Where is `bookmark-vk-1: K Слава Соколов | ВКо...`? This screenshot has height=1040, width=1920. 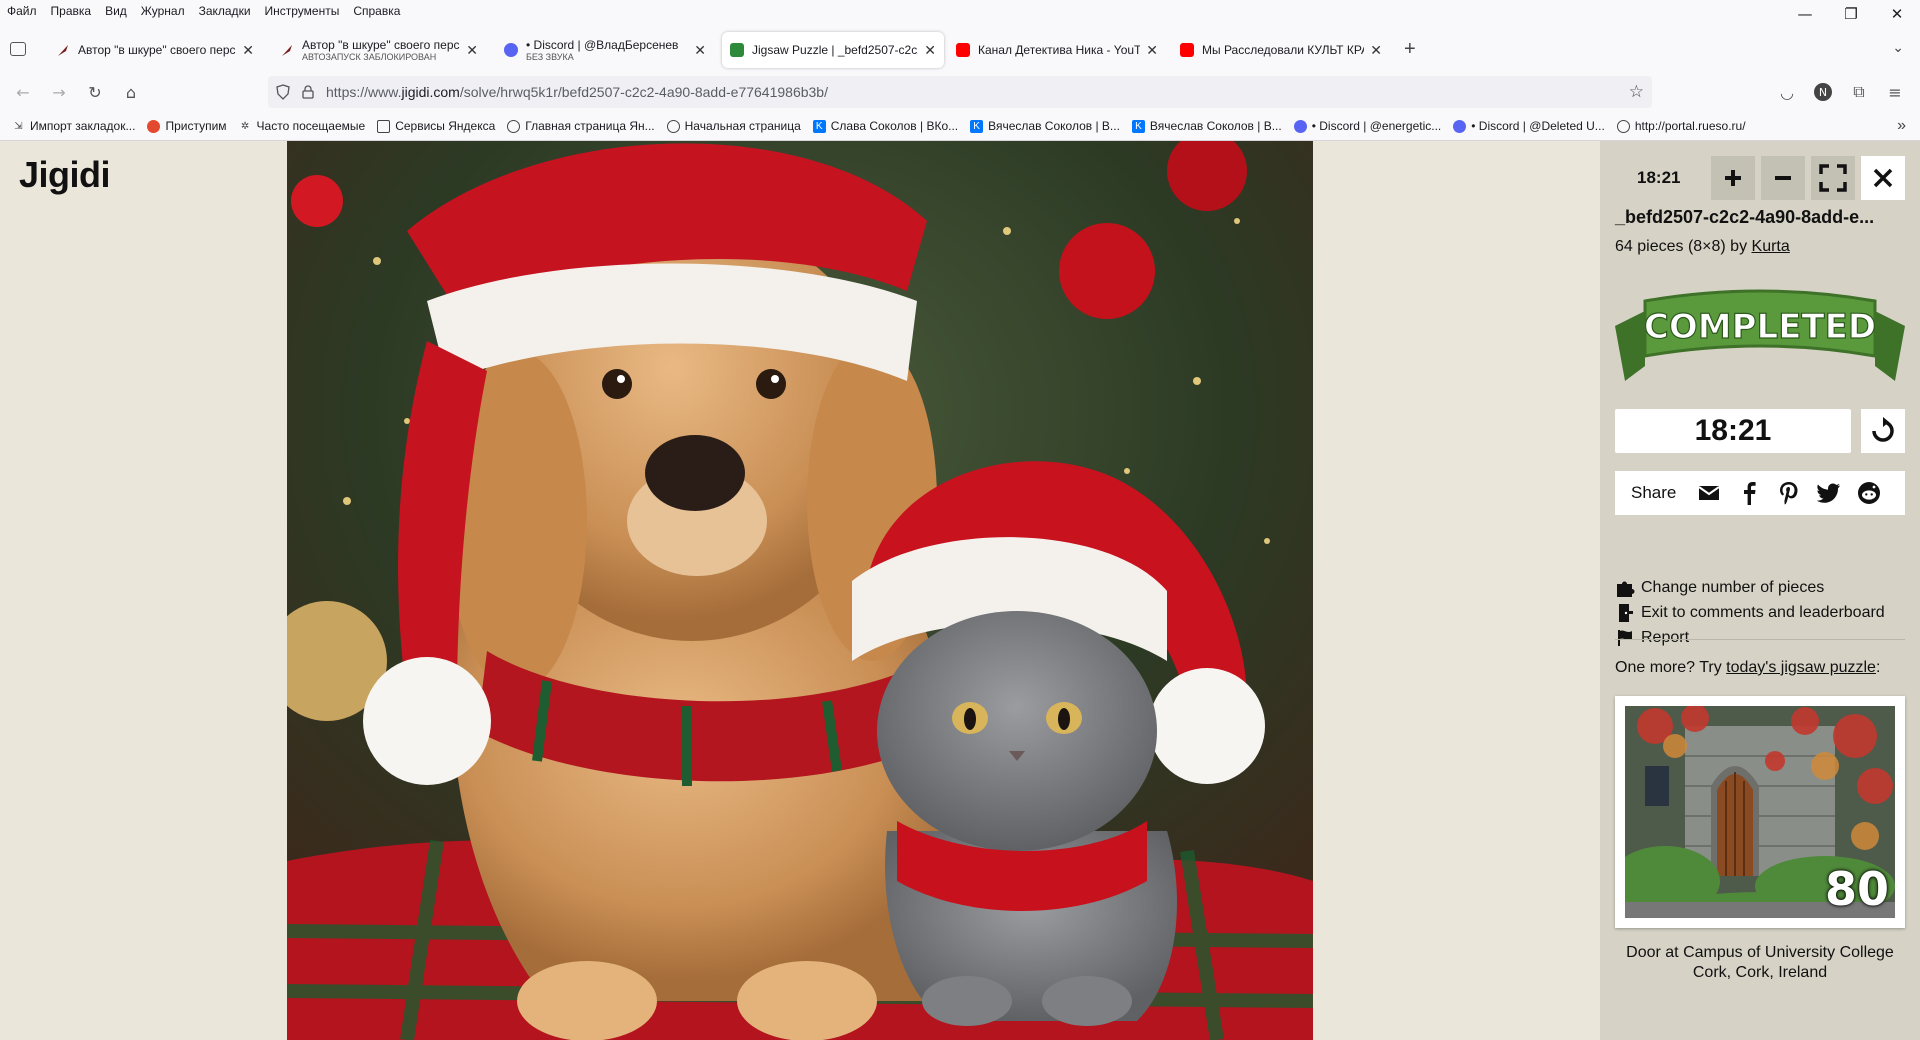 bookmark-vk-1: K Слава Соколов | ВКо... is located at coordinates (885, 126).